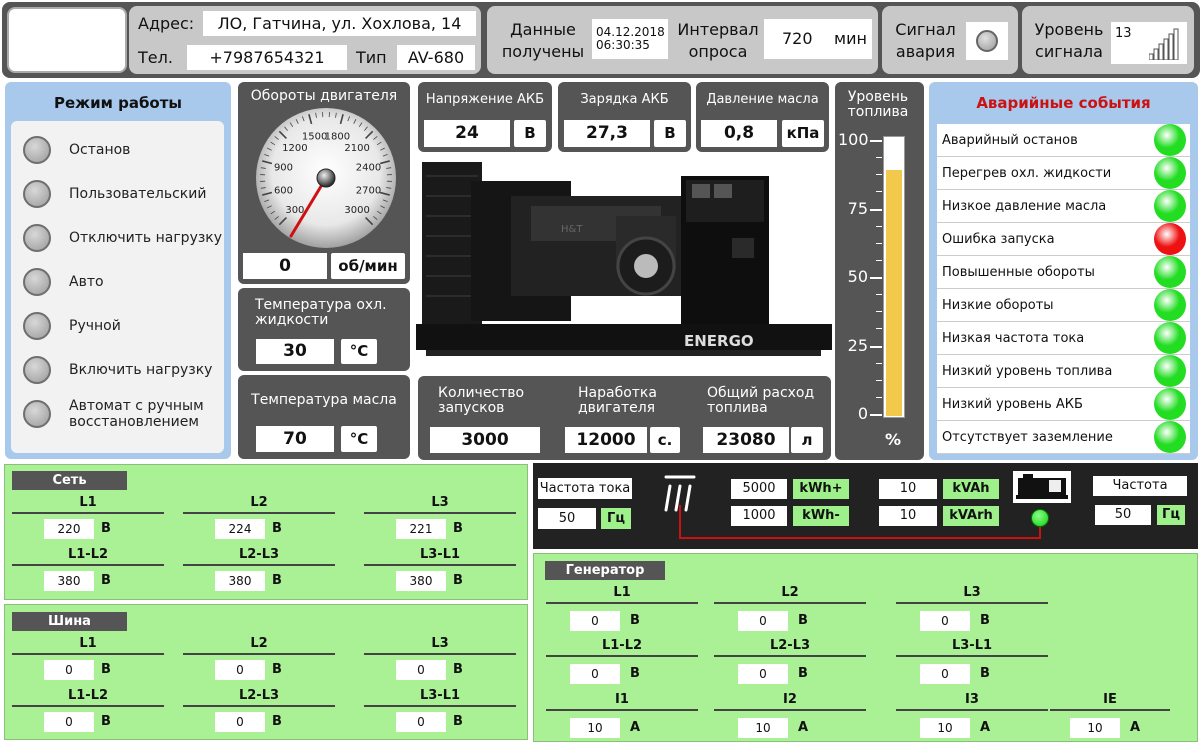 Image resolution: width=1202 pixels, height=746 pixels. What do you see at coordinates (1063, 437) in the screenshot?
I see `event-row: Отсутствует заземление` at bounding box center [1063, 437].